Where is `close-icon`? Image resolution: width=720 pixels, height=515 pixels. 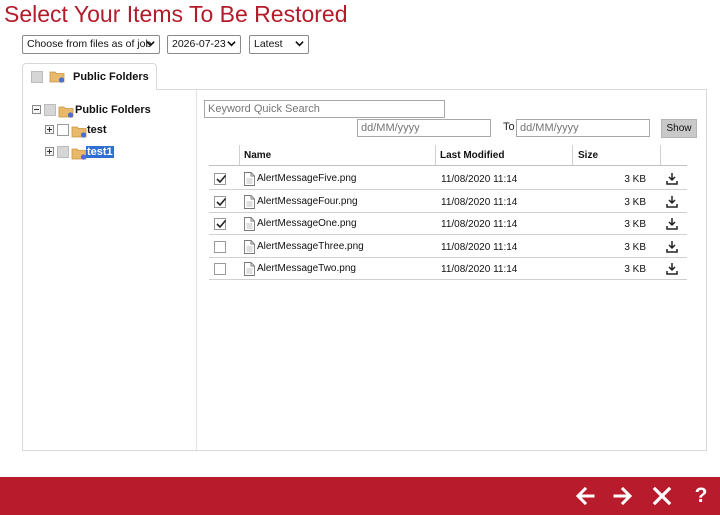
close-icon is located at coordinates (662, 496).